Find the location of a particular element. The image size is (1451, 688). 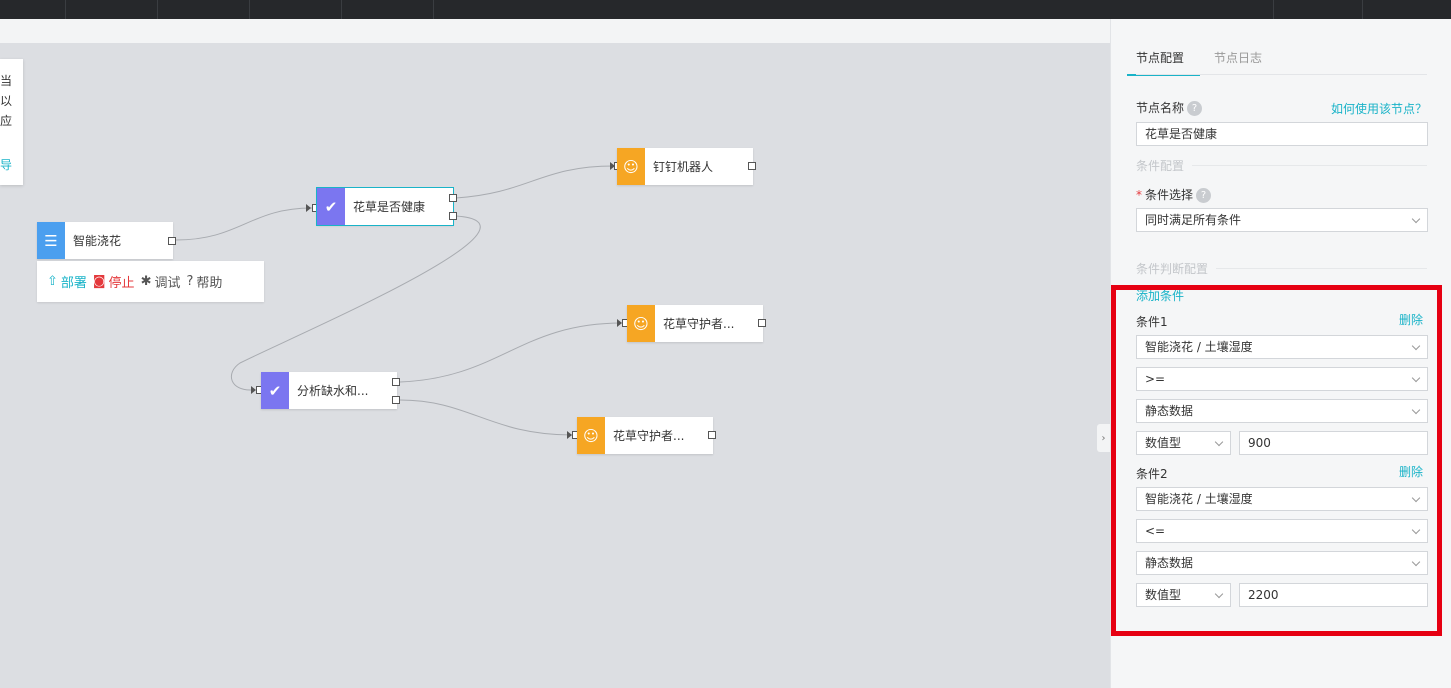

condition-select-dropdown: 同时满足所有条件 is located at coordinates (1282, 220).